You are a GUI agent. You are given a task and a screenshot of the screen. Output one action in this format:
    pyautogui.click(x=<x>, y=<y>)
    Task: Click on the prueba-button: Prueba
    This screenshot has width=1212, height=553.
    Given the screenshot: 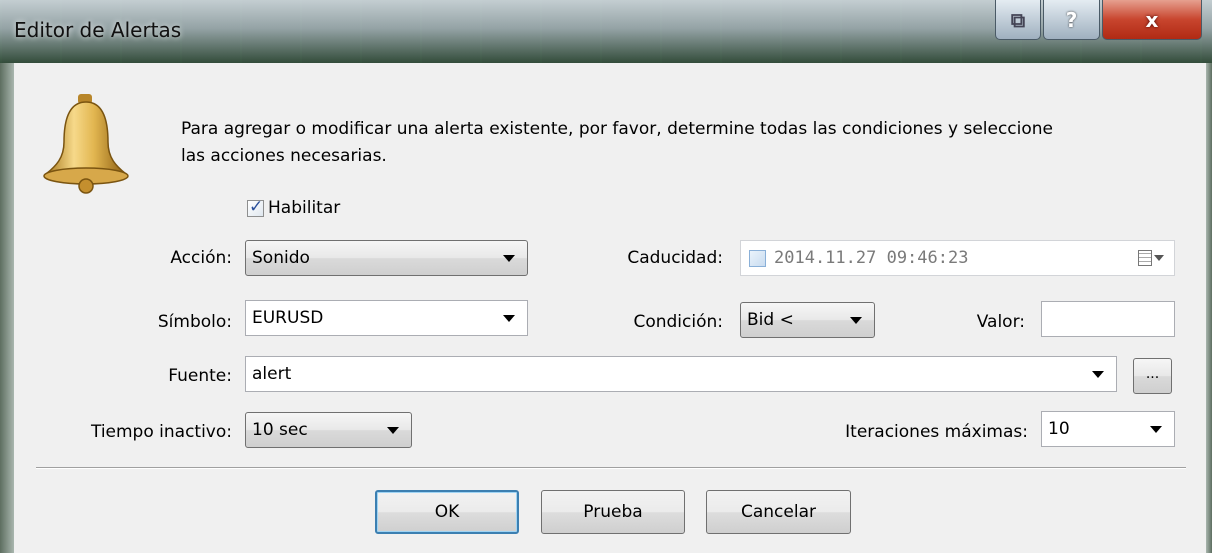 What is the action you would take?
    pyautogui.click(x=613, y=512)
    